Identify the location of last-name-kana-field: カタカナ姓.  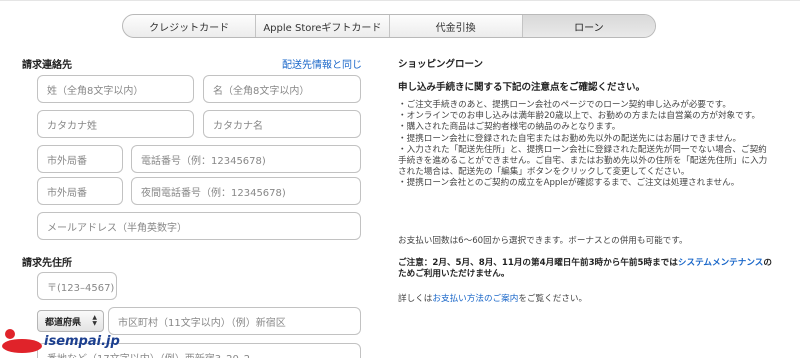
(115, 124).